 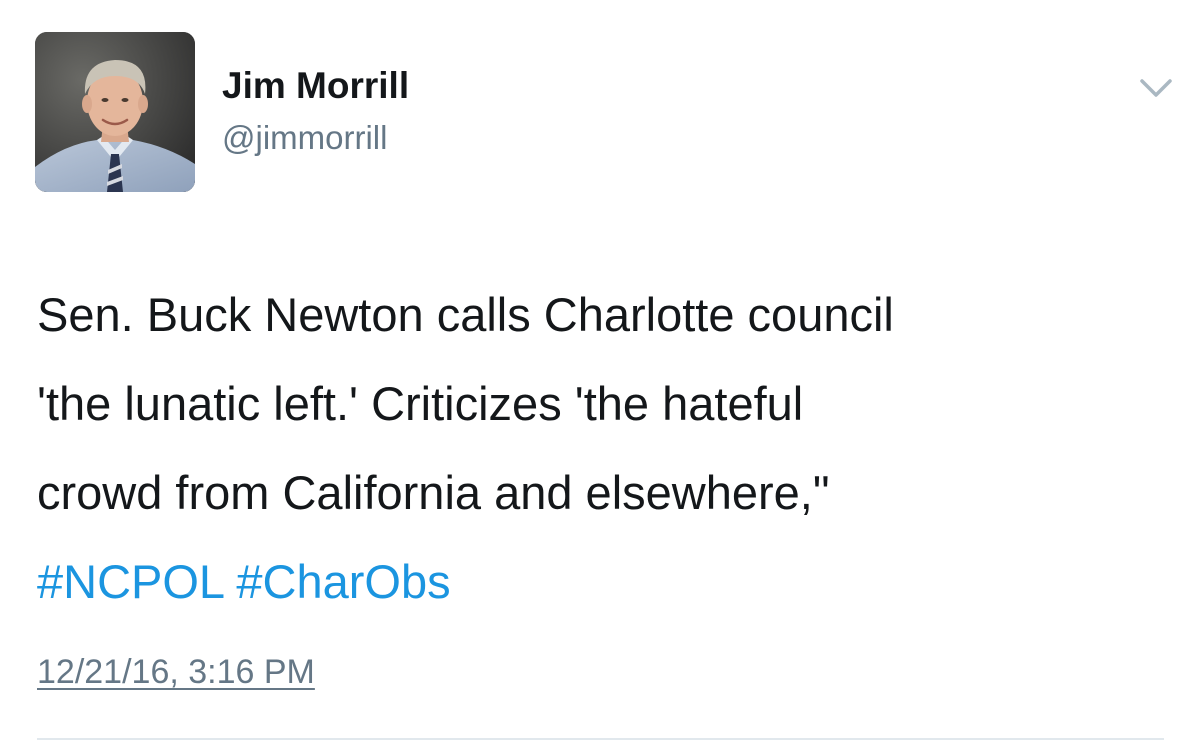 I want to click on divider, so click(x=600, y=739).